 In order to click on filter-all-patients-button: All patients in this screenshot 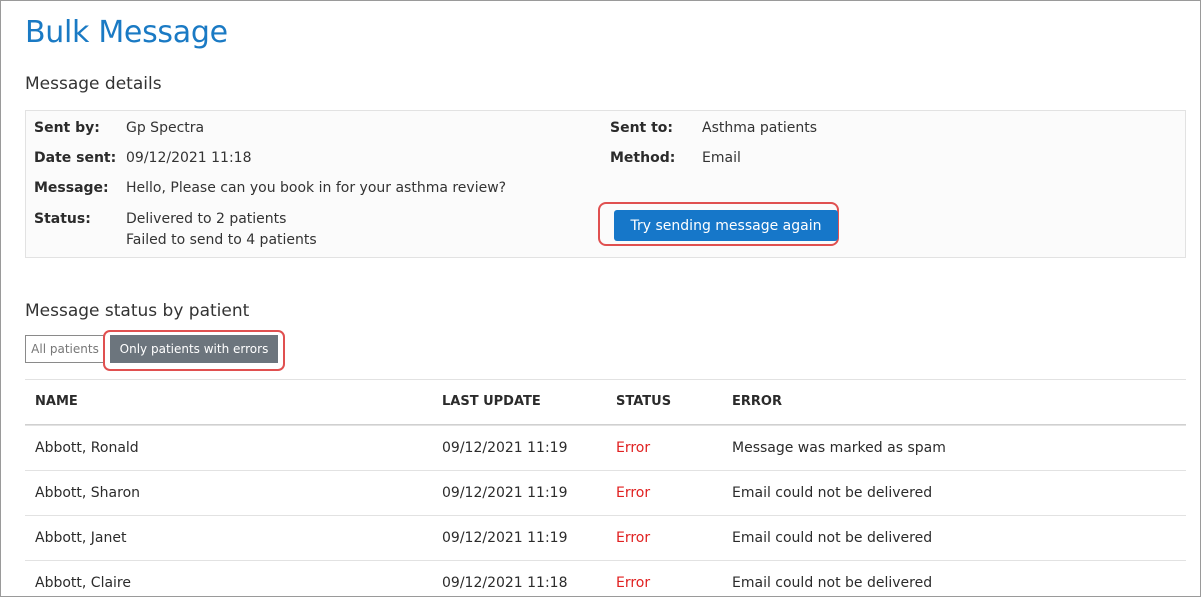, I will do `click(65, 349)`.